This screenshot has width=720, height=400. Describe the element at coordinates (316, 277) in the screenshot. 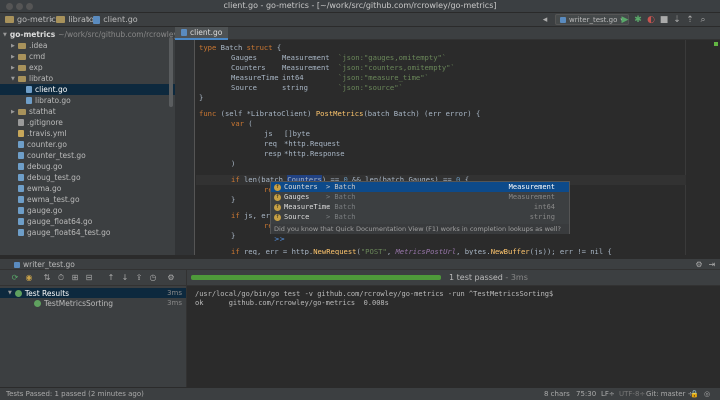

I see `test-progress-bar` at that location.